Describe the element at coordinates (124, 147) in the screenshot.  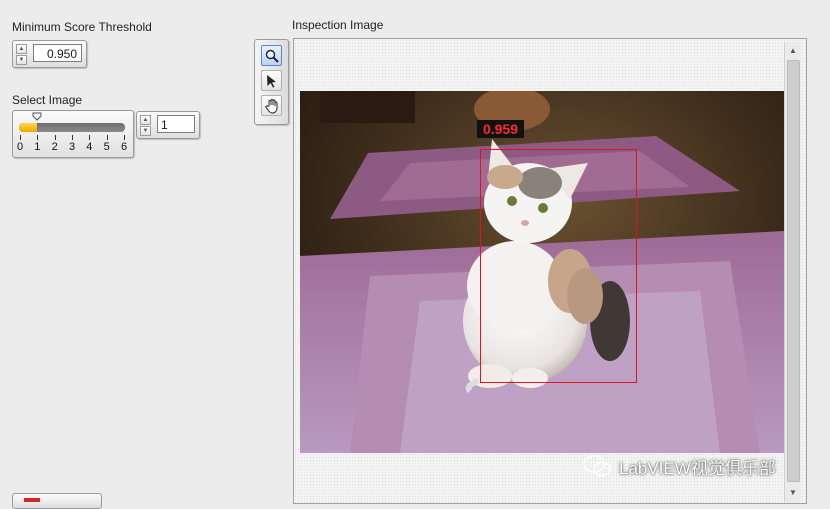
I see `slider-tick-label: 6` at that location.